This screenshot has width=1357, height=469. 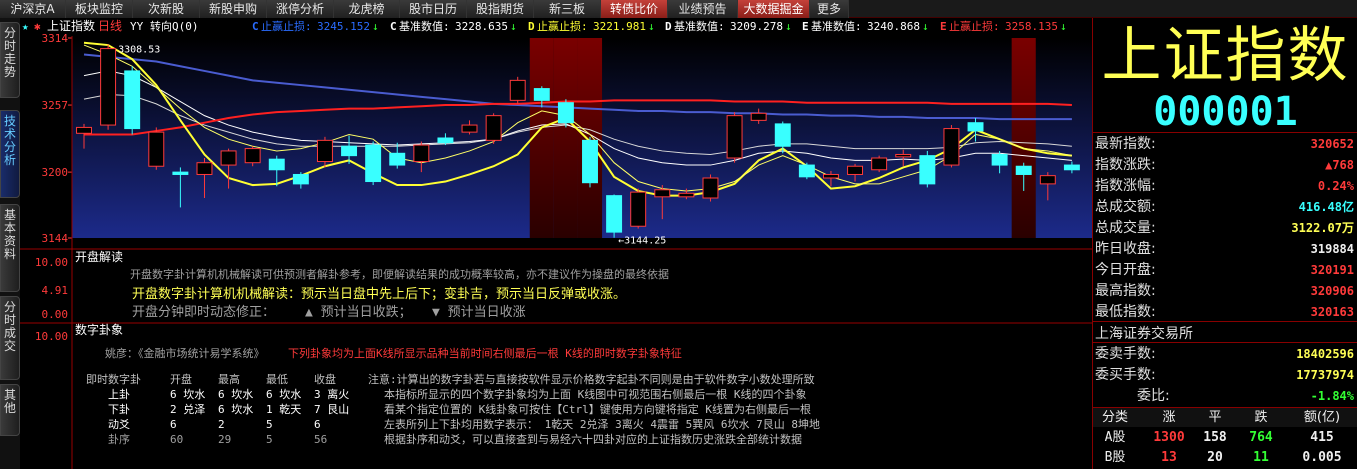 What do you see at coordinates (317, 424) in the screenshot?
I see `gua-table-cell: 6` at bounding box center [317, 424].